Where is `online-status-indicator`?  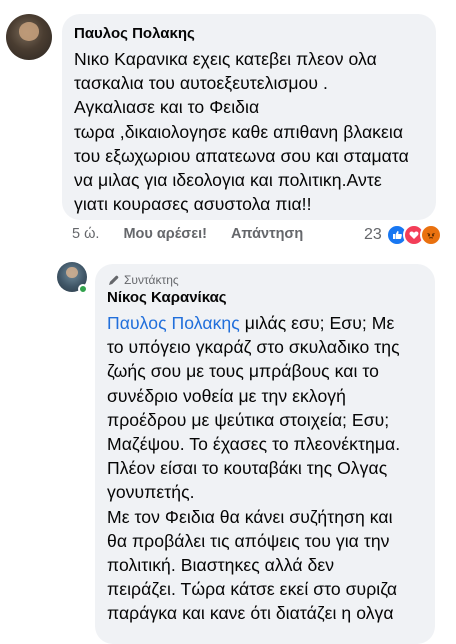
online-status-indicator is located at coordinates (83, 289).